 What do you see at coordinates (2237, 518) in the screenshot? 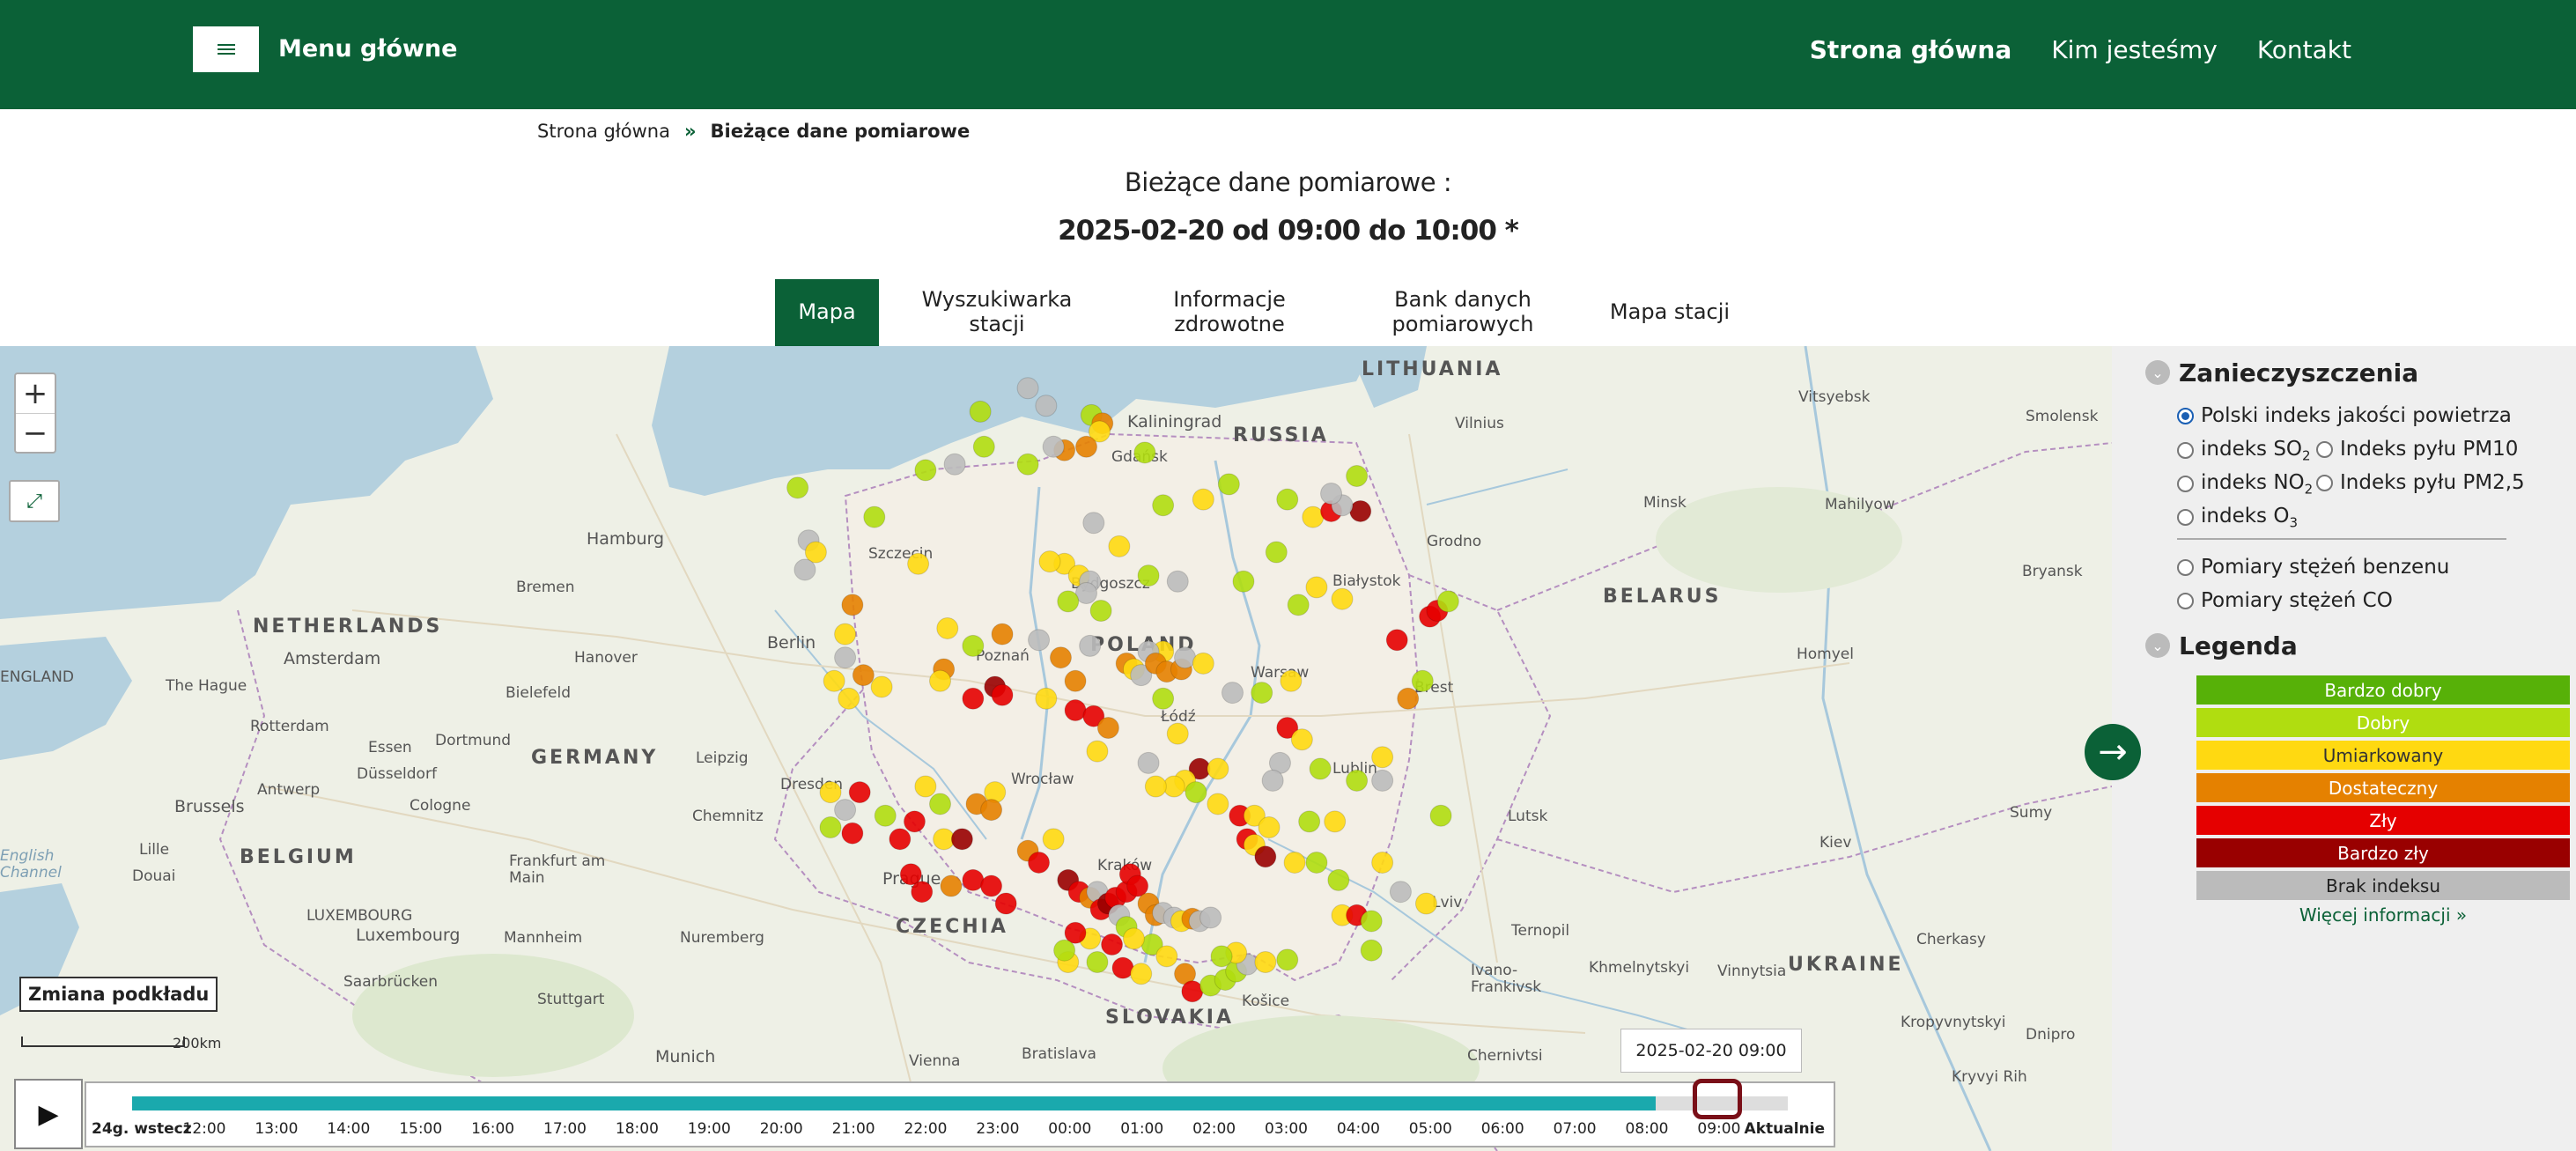
I see `radio-o3: indeks O3` at bounding box center [2237, 518].